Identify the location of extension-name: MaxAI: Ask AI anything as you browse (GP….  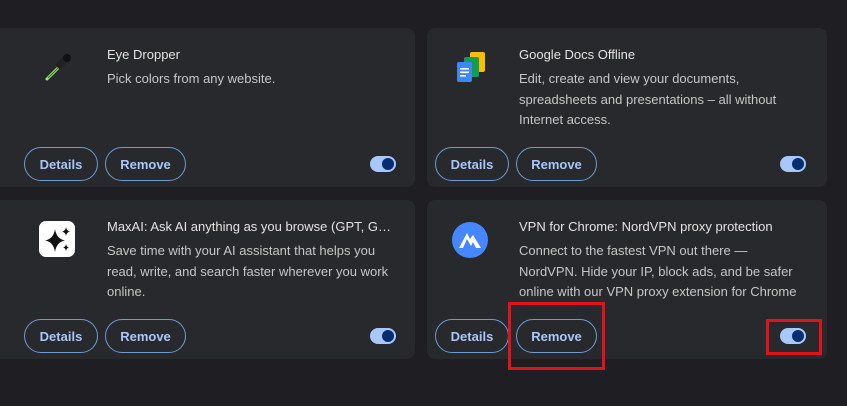
(249, 226).